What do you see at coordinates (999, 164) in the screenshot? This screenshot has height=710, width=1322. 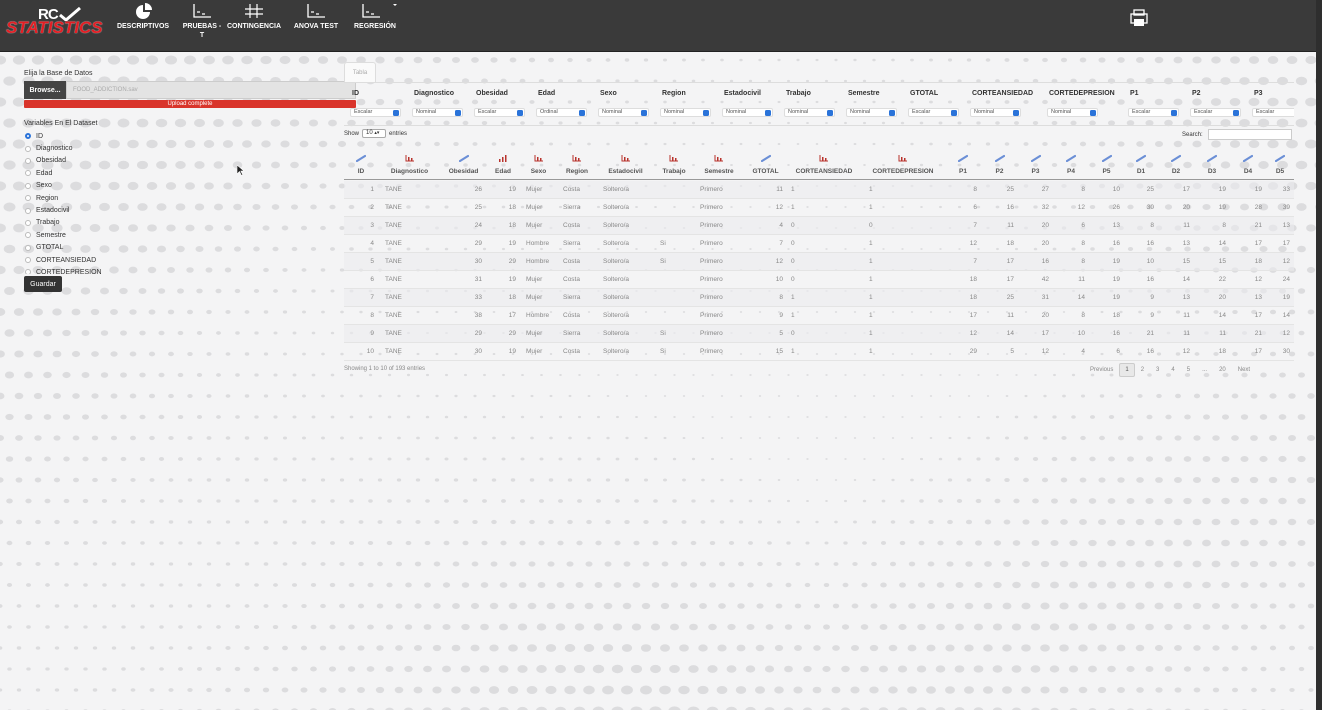 I see `column-header: P2` at bounding box center [999, 164].